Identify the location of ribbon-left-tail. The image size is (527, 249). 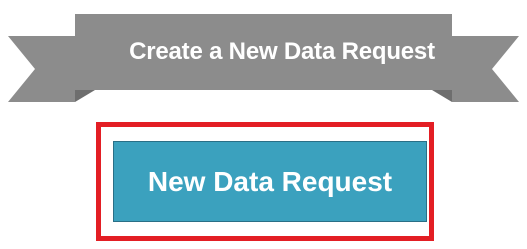
(41, 69).